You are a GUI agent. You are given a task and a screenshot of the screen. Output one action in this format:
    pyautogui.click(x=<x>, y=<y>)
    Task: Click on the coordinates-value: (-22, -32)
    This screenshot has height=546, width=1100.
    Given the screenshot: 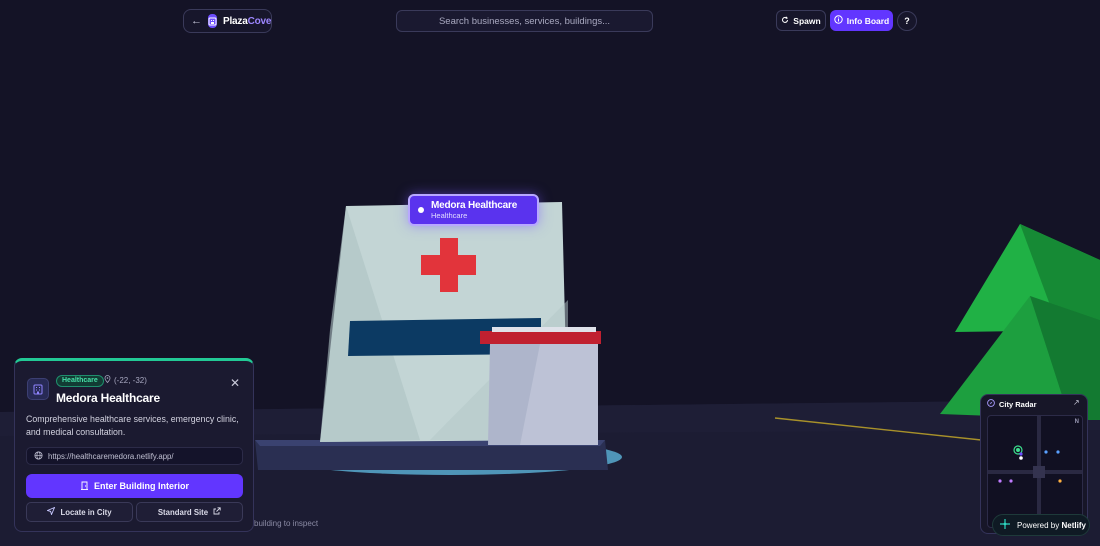 What is the action you would take?
    pyautogui.click(x=130, y=380)
    